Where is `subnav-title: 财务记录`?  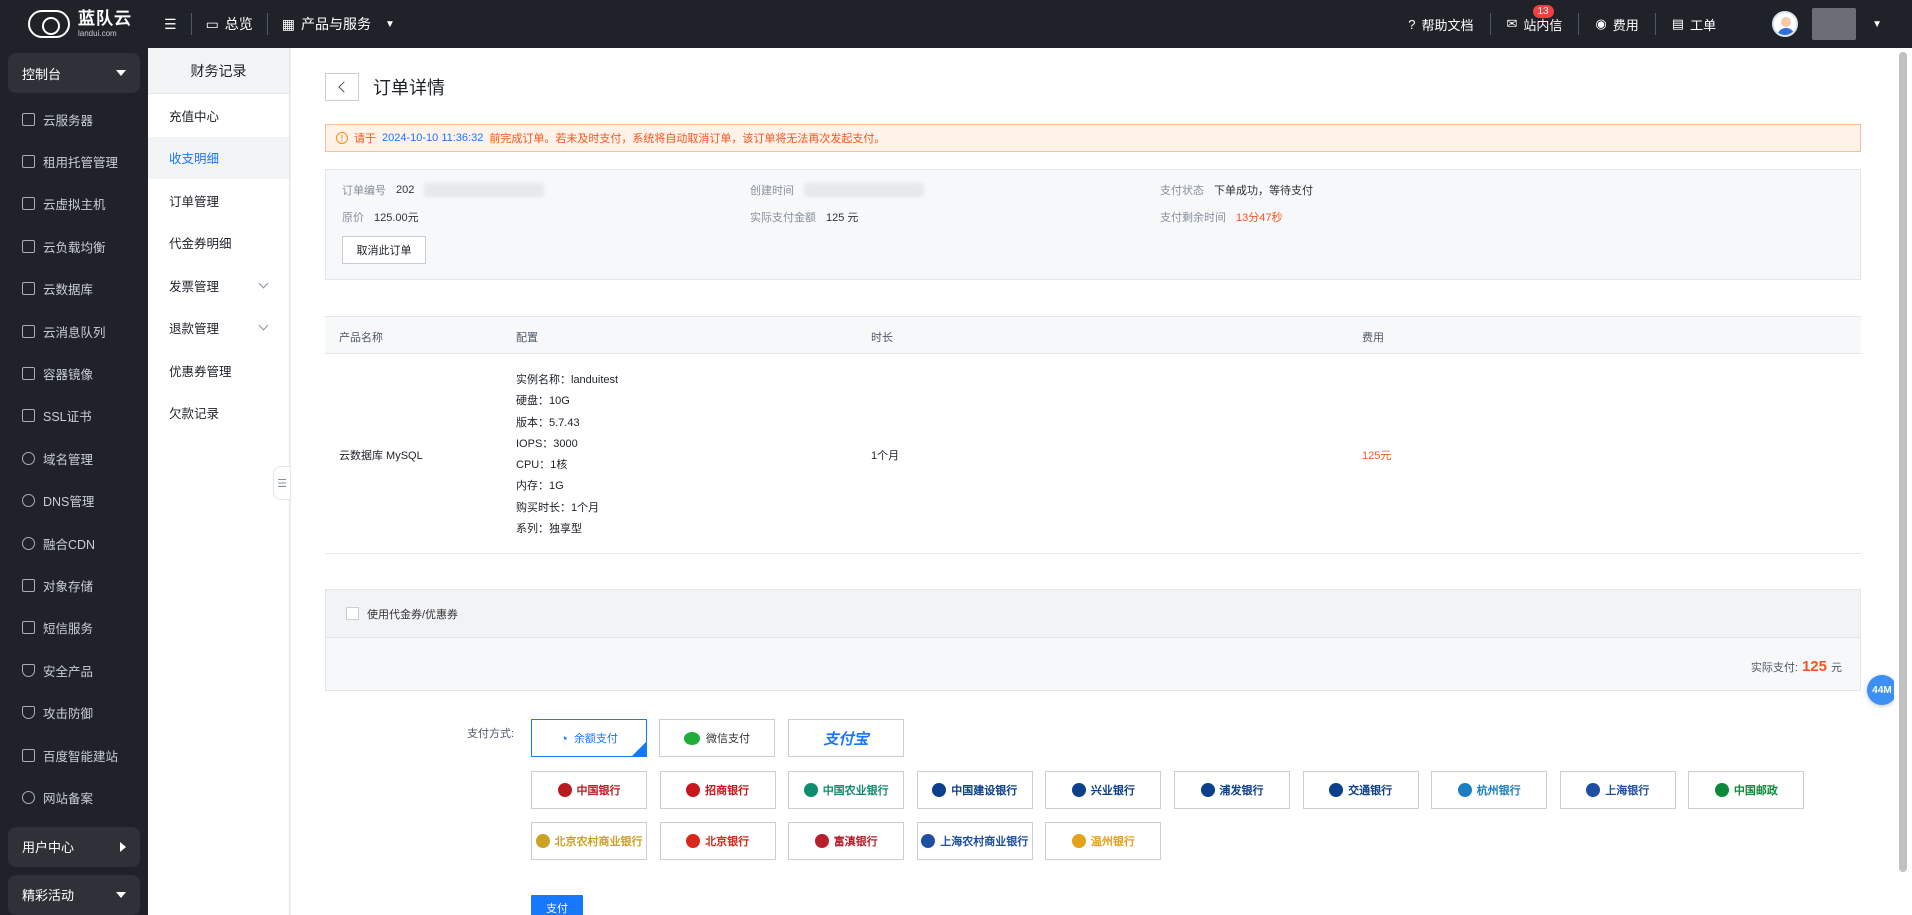
subnav-title: 财务记录 is located at coordinates (218, 71).